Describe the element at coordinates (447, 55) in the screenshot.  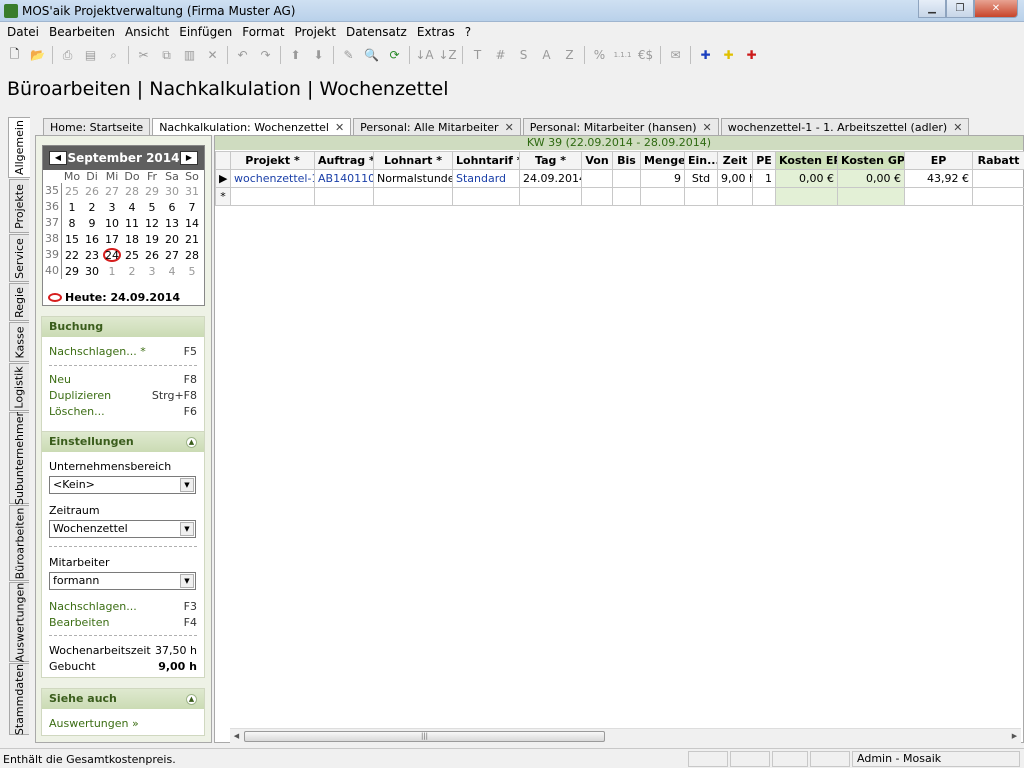
I see `sort-descending-icon: ↓Z` at that location.